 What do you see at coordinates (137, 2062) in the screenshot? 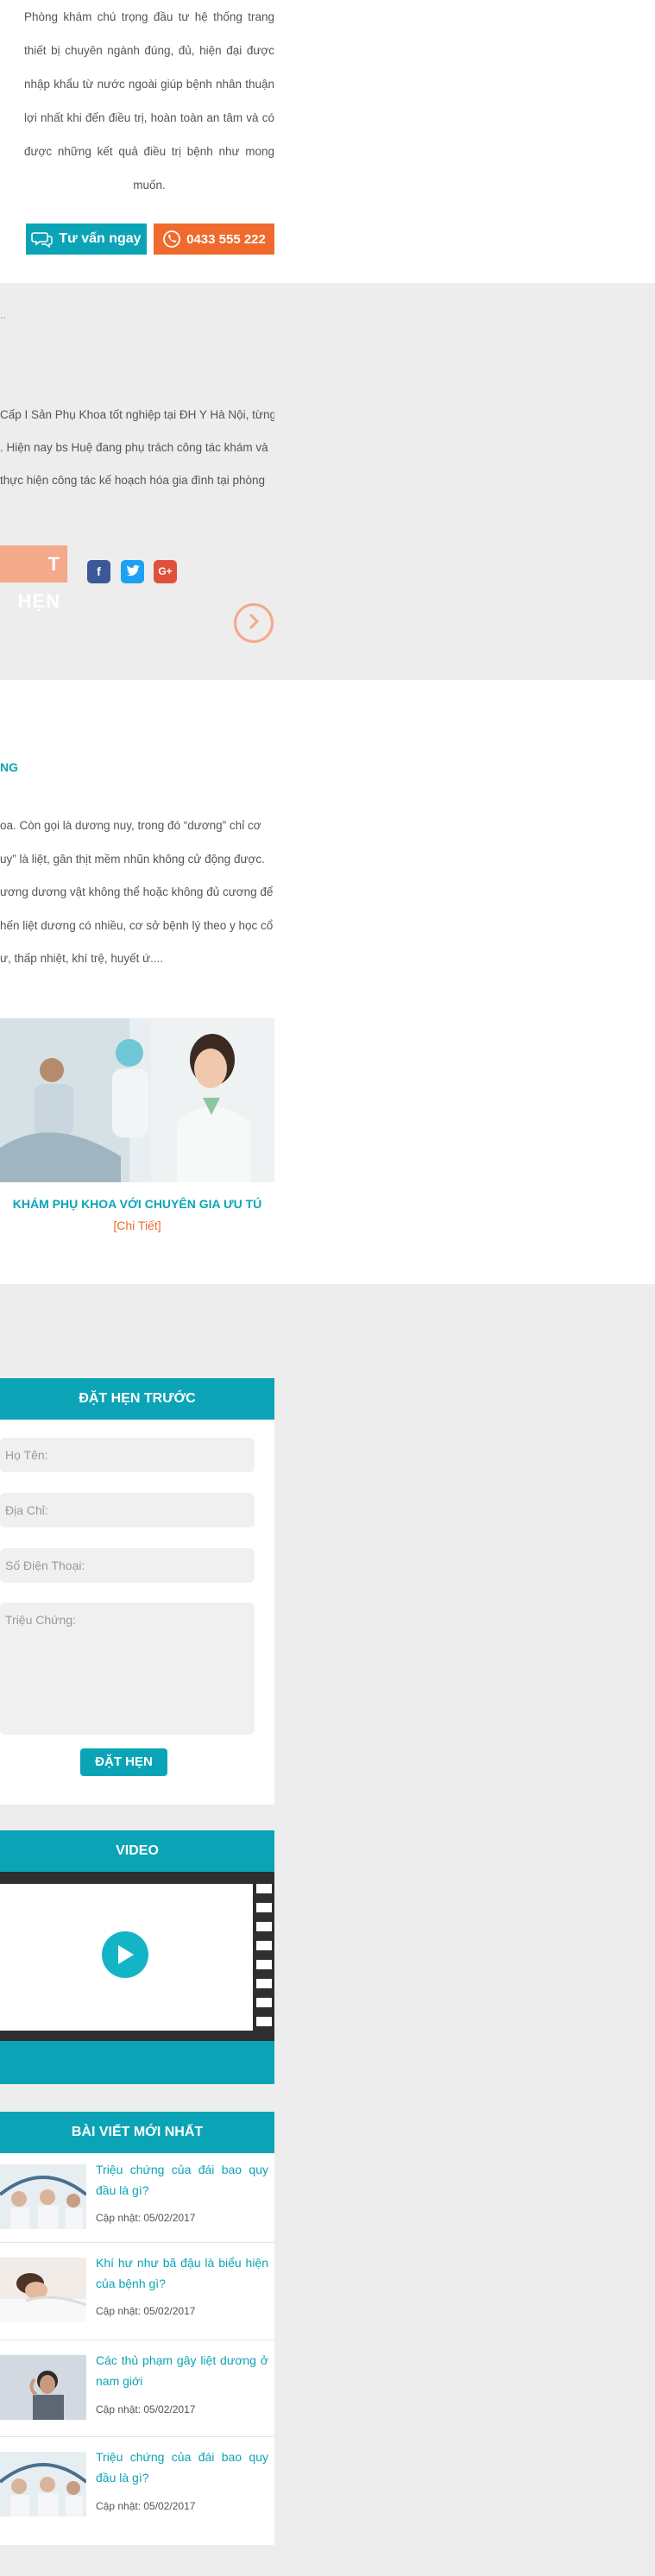
I see `video-footer-bar` at bounding box center [137, 2062].